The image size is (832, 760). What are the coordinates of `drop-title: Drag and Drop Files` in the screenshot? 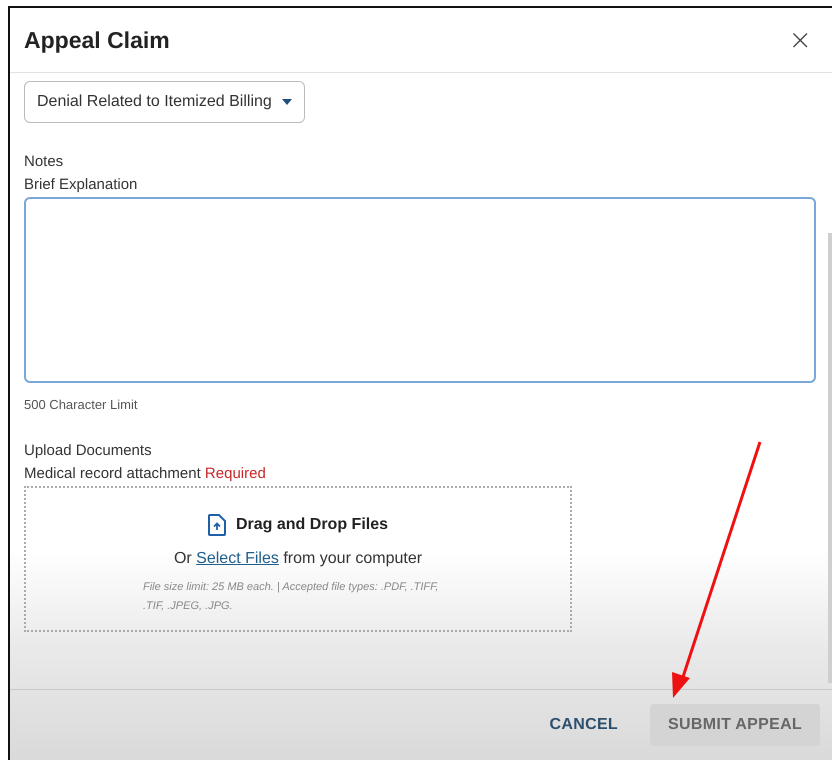 It's located at (312, 525).